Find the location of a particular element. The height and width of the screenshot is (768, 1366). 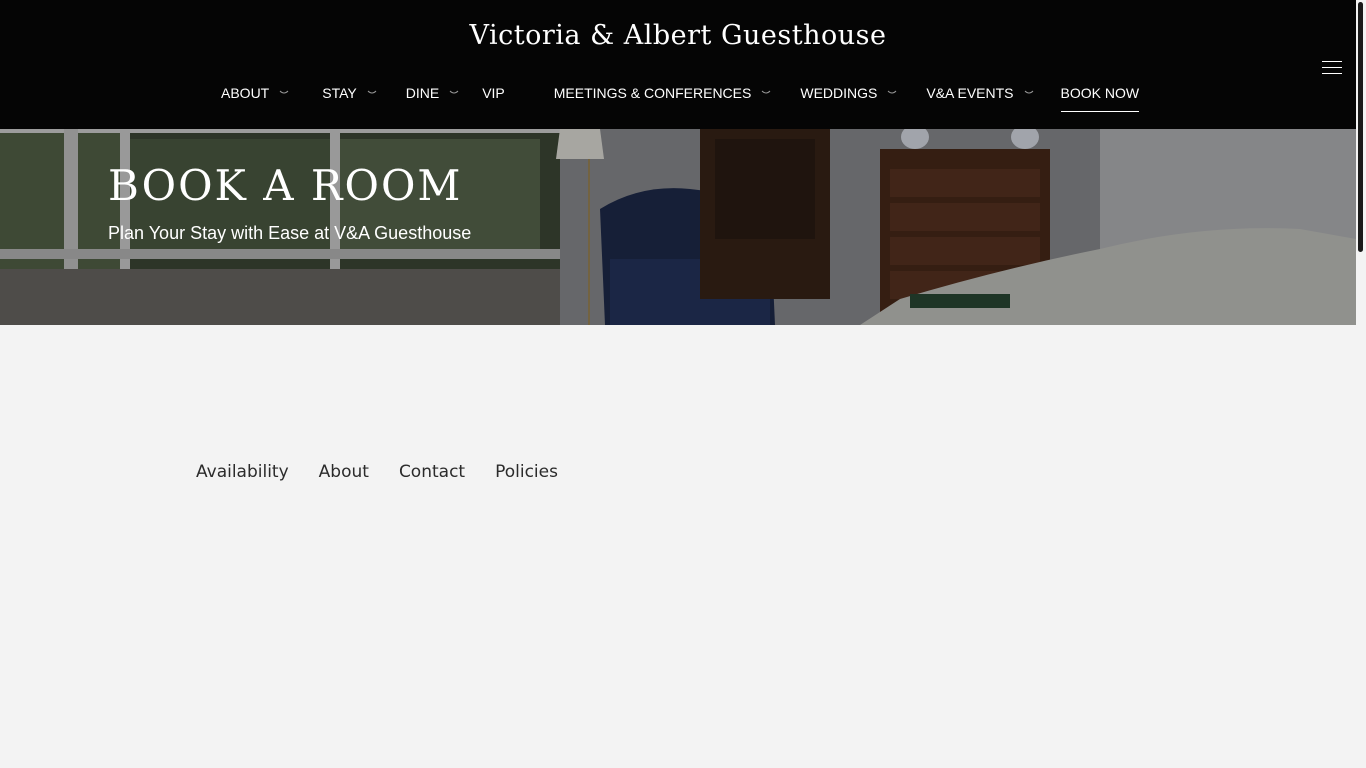

nav-item-label: STAY is located at coordinates (339, 93).